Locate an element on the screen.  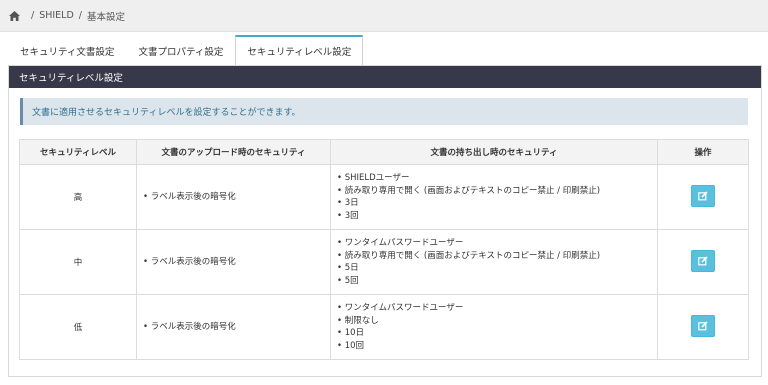
tab-bar: セキュリティ文書設定 文書プロパティ設定 セキュリティレベル設定 is located at coordinates (186, 50).